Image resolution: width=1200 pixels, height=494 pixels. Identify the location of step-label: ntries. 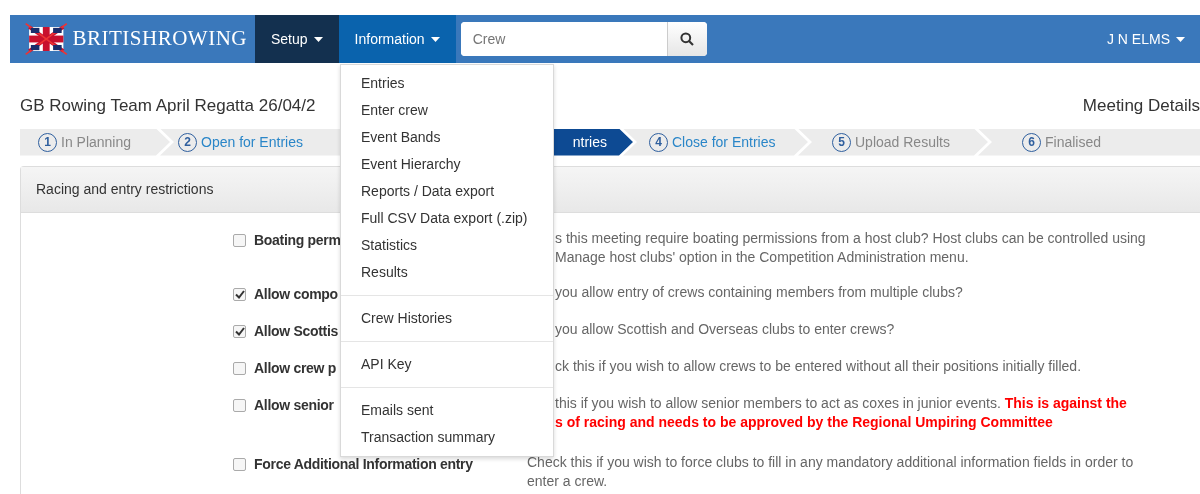
(589, 142).